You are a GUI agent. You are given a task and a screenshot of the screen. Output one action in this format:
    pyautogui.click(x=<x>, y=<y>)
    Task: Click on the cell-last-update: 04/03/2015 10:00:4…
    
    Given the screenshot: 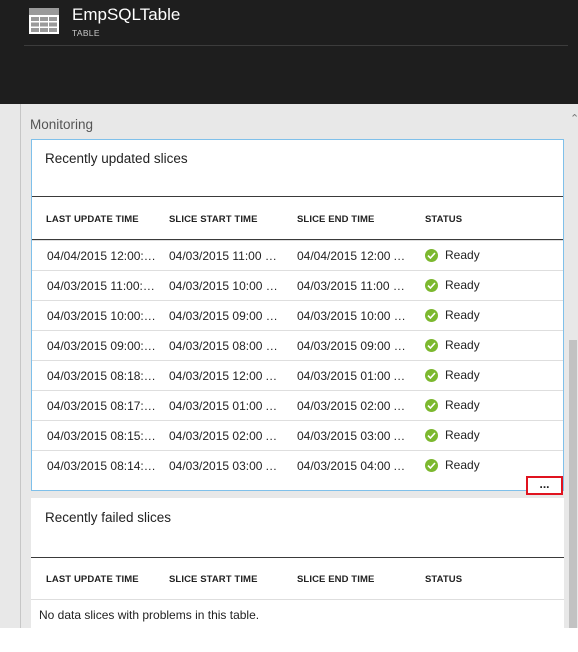 What is the action you would take?
    pyautogui.click(x=103, y=316)
    